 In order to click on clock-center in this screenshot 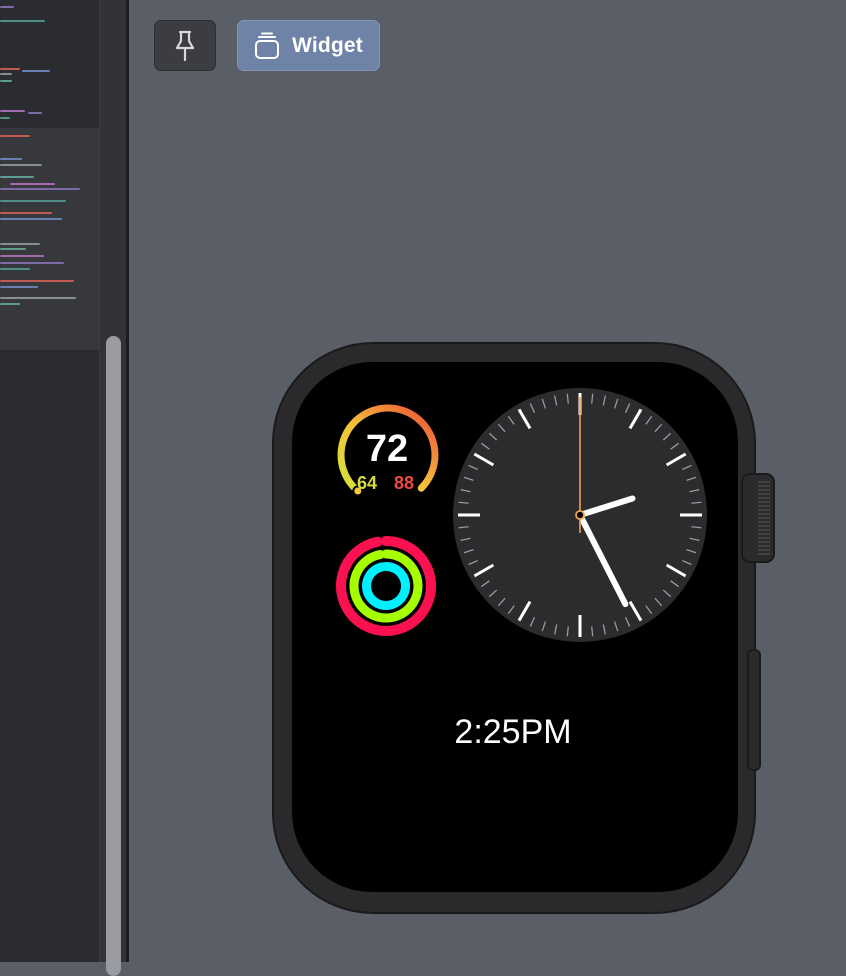, I will do `click(580, 515)`.